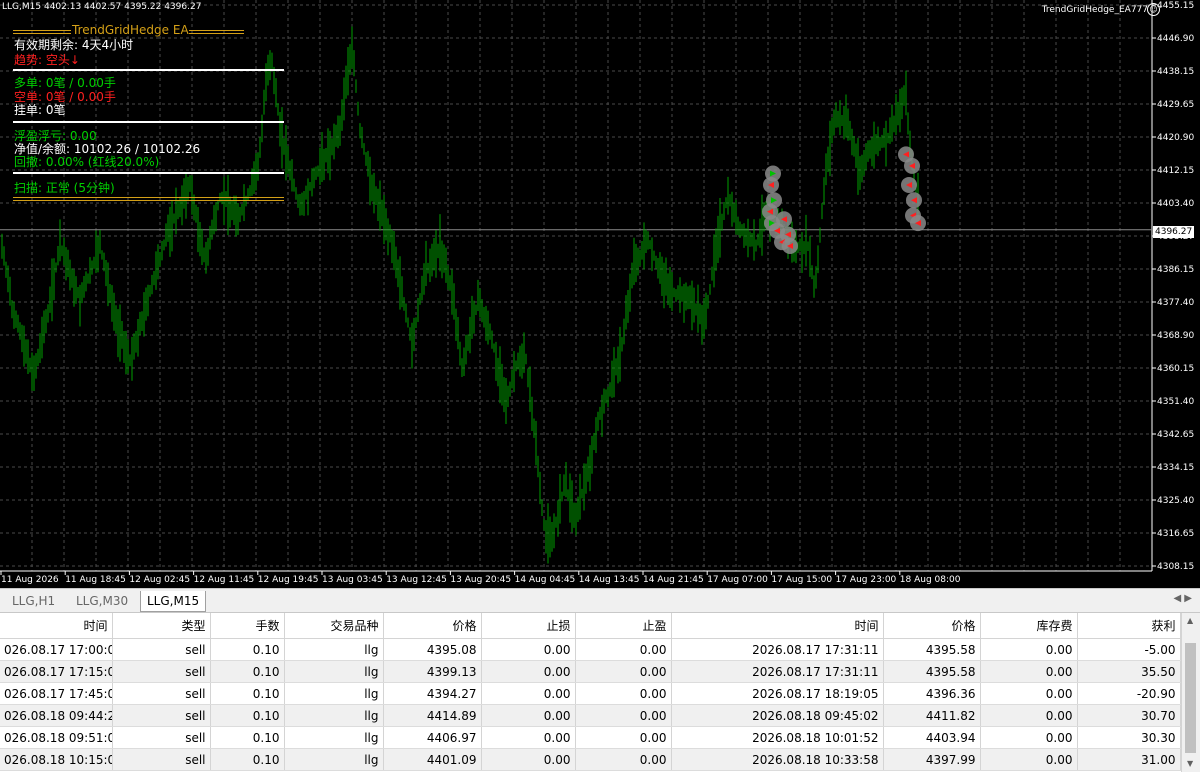 This screenshot has width=1200, height=772. What do you see at coordinates (30, 580) in the screenshot?
I see `time-axis-label: 11 Aug 2026` at bounding box center [30, 580].